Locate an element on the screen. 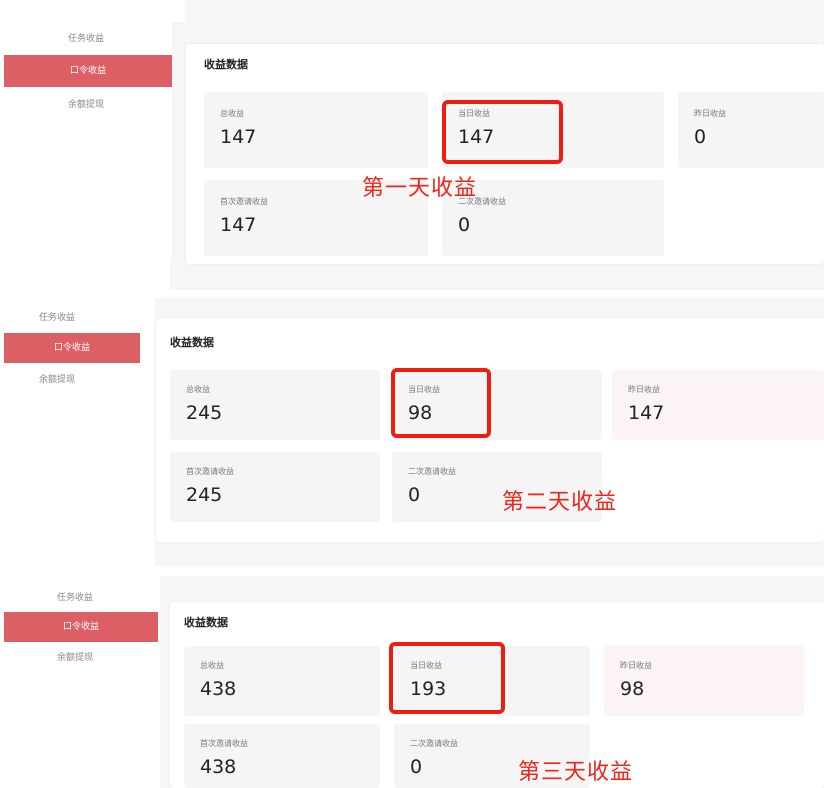 The height and width of the screenshot is (788, 824). stat-card-yesterday: 昨日收益 147 is located at coordinates (718, 405).